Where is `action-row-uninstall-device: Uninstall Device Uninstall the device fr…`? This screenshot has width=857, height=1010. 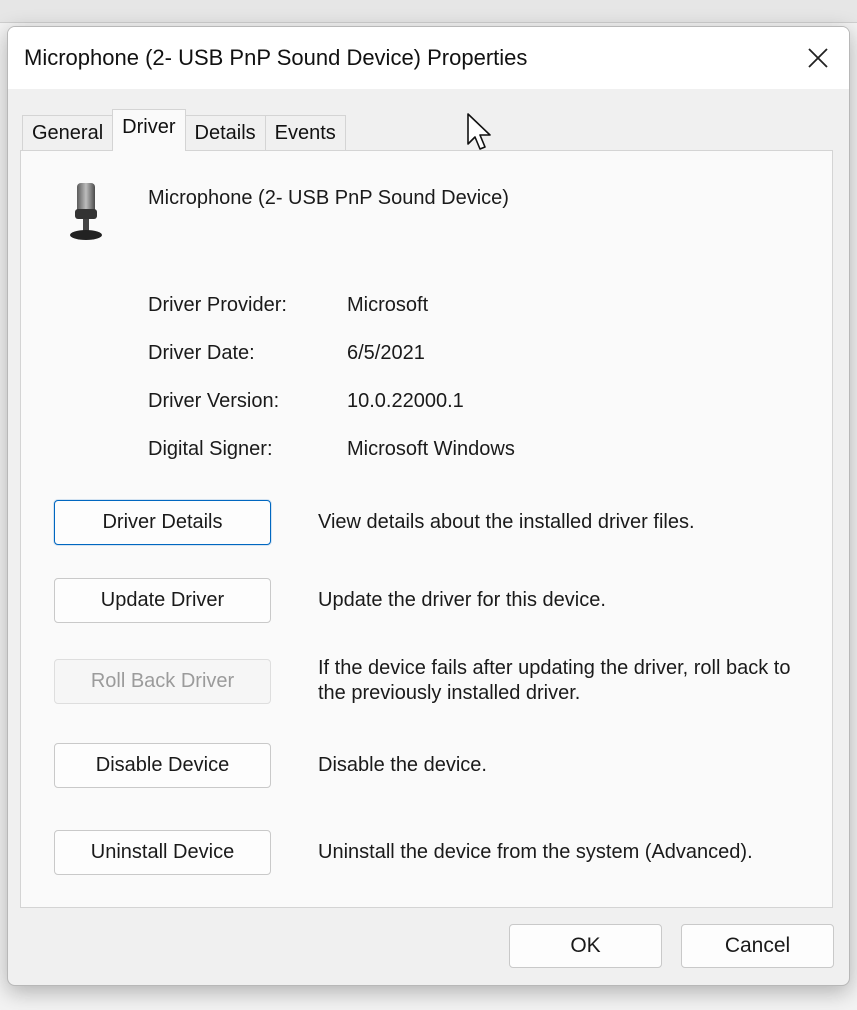 action-row-uninstall-device: Uninstall Device Uninstall the device fr… is located at coordinates (431, 852).